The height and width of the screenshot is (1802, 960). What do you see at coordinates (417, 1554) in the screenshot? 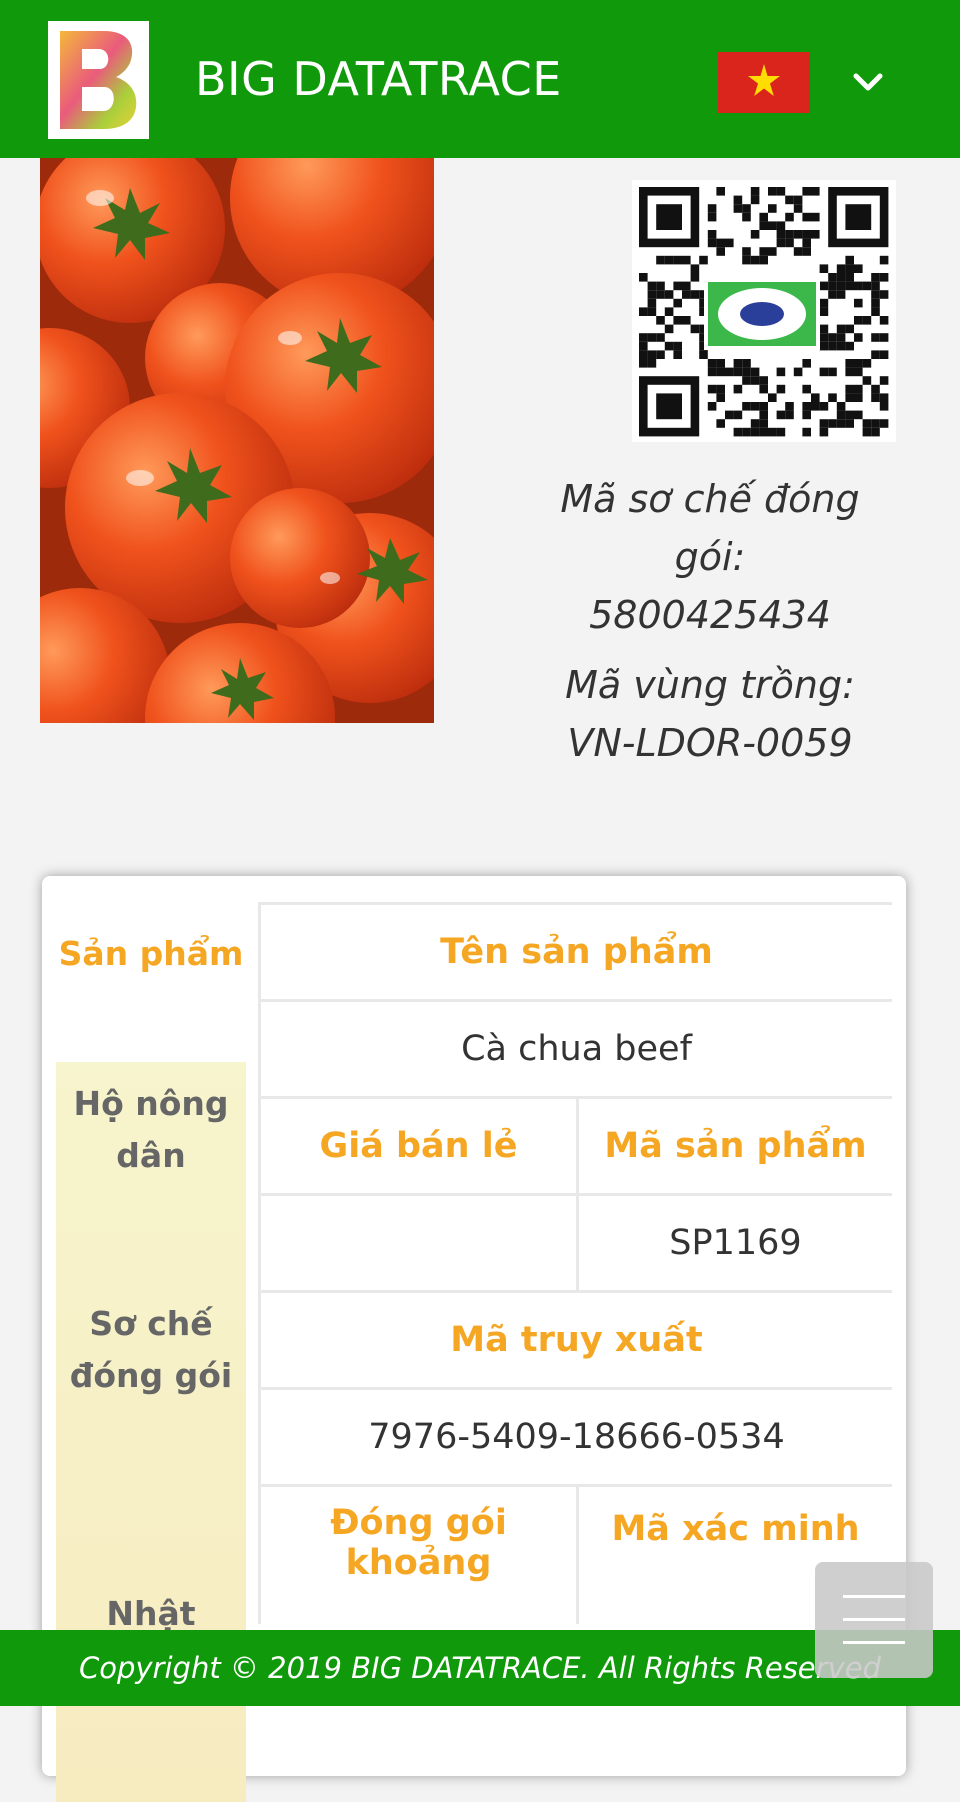
I see `packed-header: Đóng gói khoảng` at bounding box center [417, 1554].